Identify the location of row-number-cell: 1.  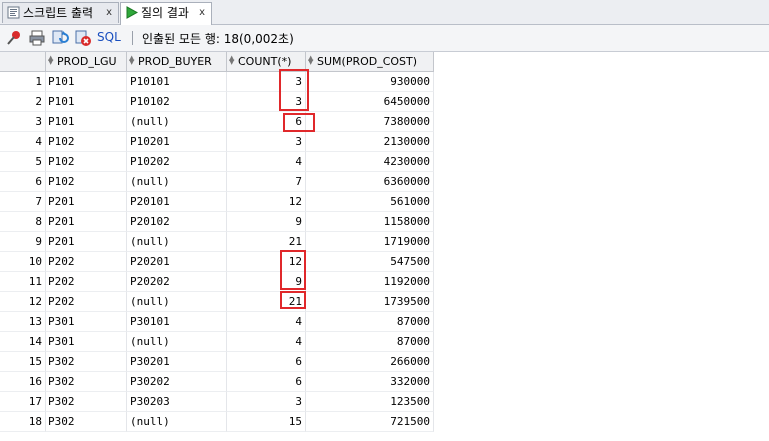
(23, 82).